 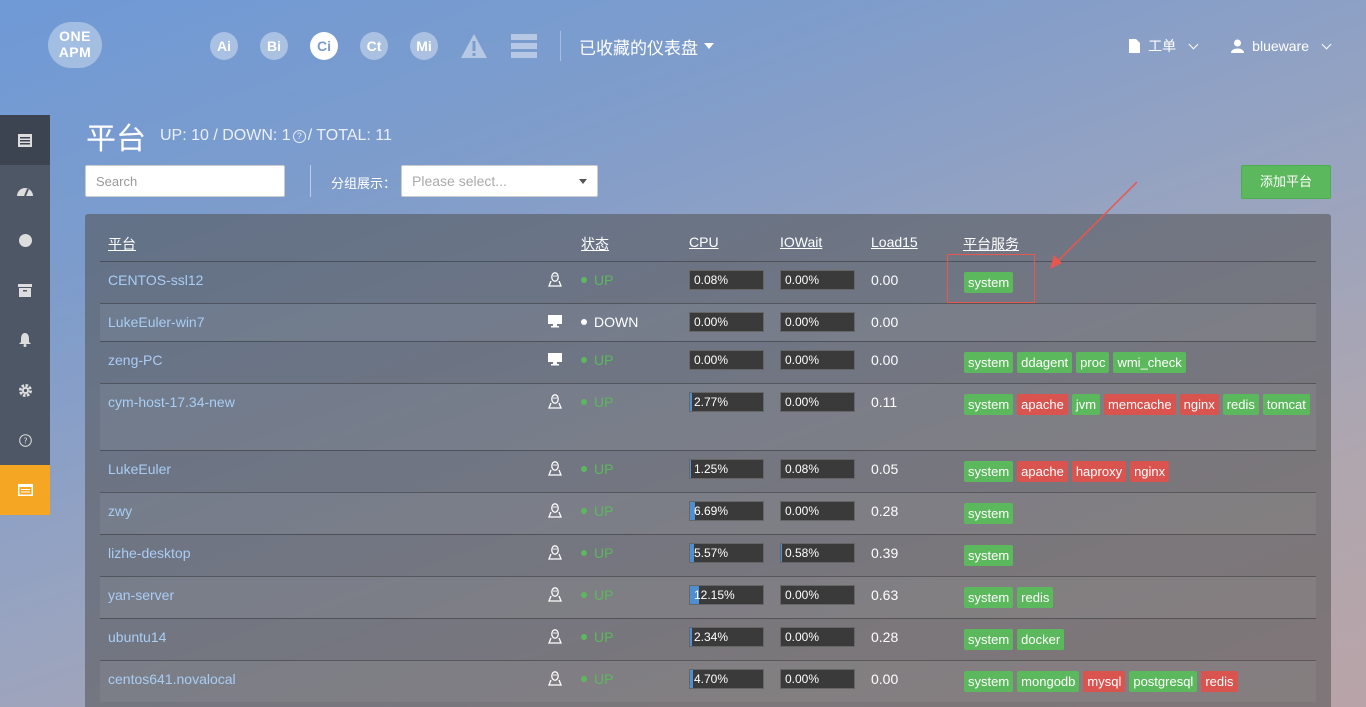 What do you see at coordinates (25, 190) in the screenshot?
I see `sidebar-item-dashboard` at bounding box center [25, 190].